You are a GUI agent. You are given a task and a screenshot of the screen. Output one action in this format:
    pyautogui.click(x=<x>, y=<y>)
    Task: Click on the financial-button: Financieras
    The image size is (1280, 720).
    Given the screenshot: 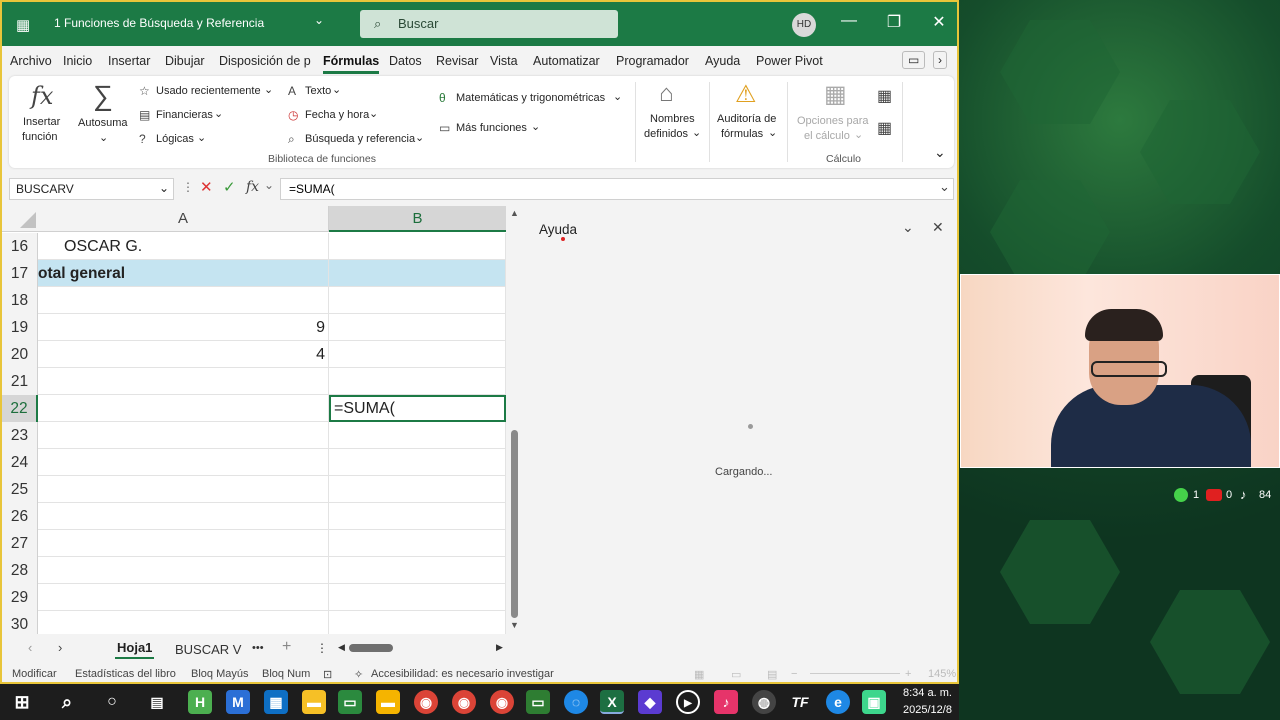 What is the action you would take?
    pyautogui.click(x=184, y=115)
    